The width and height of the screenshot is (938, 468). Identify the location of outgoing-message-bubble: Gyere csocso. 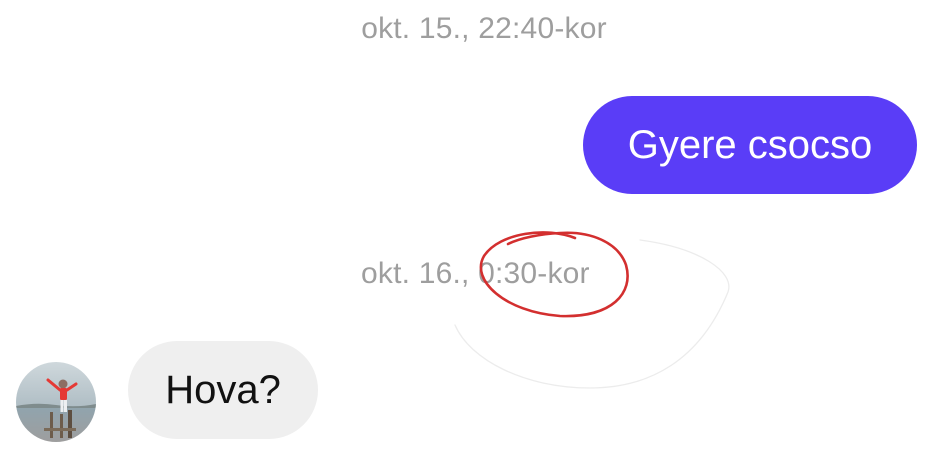
(750, 145).